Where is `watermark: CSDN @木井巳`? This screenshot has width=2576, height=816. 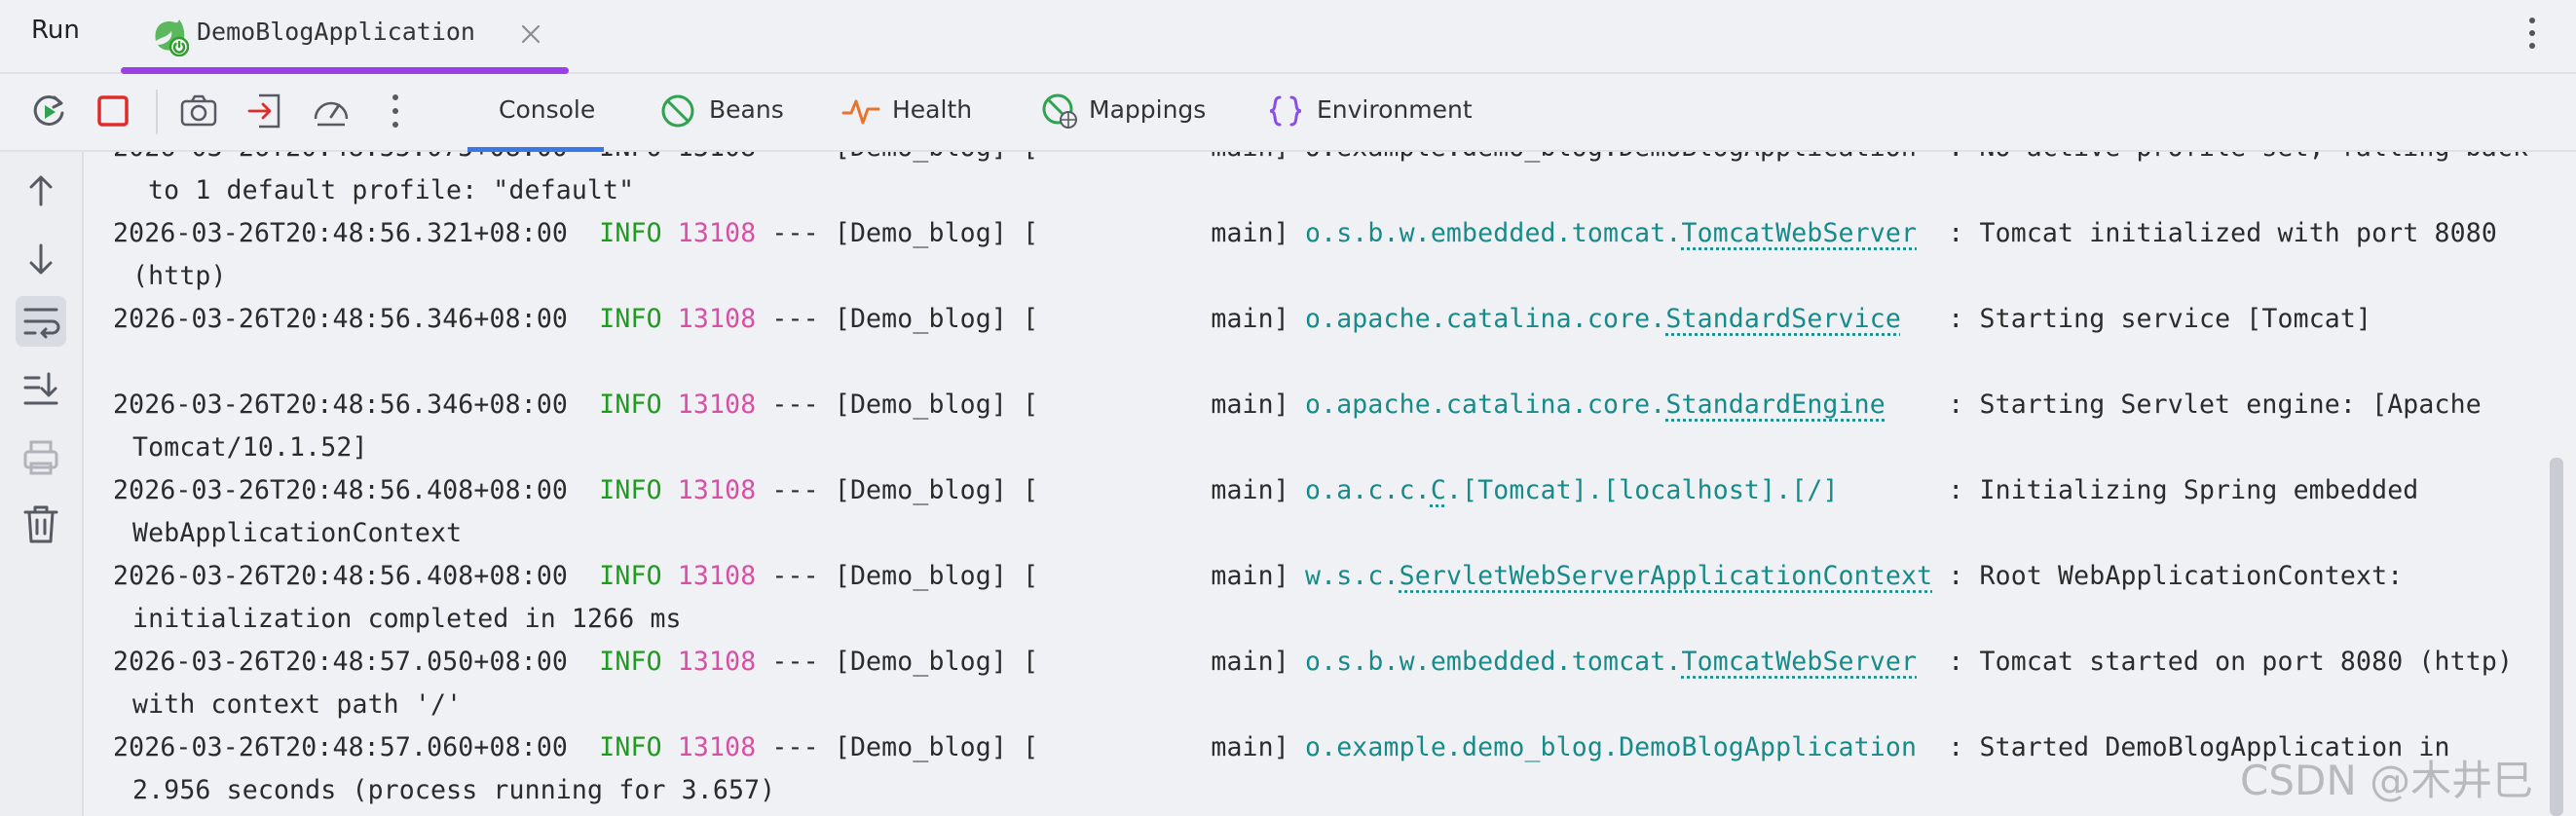
watermark: CSDN @木井巳 is located at coordinates (2387, 780).